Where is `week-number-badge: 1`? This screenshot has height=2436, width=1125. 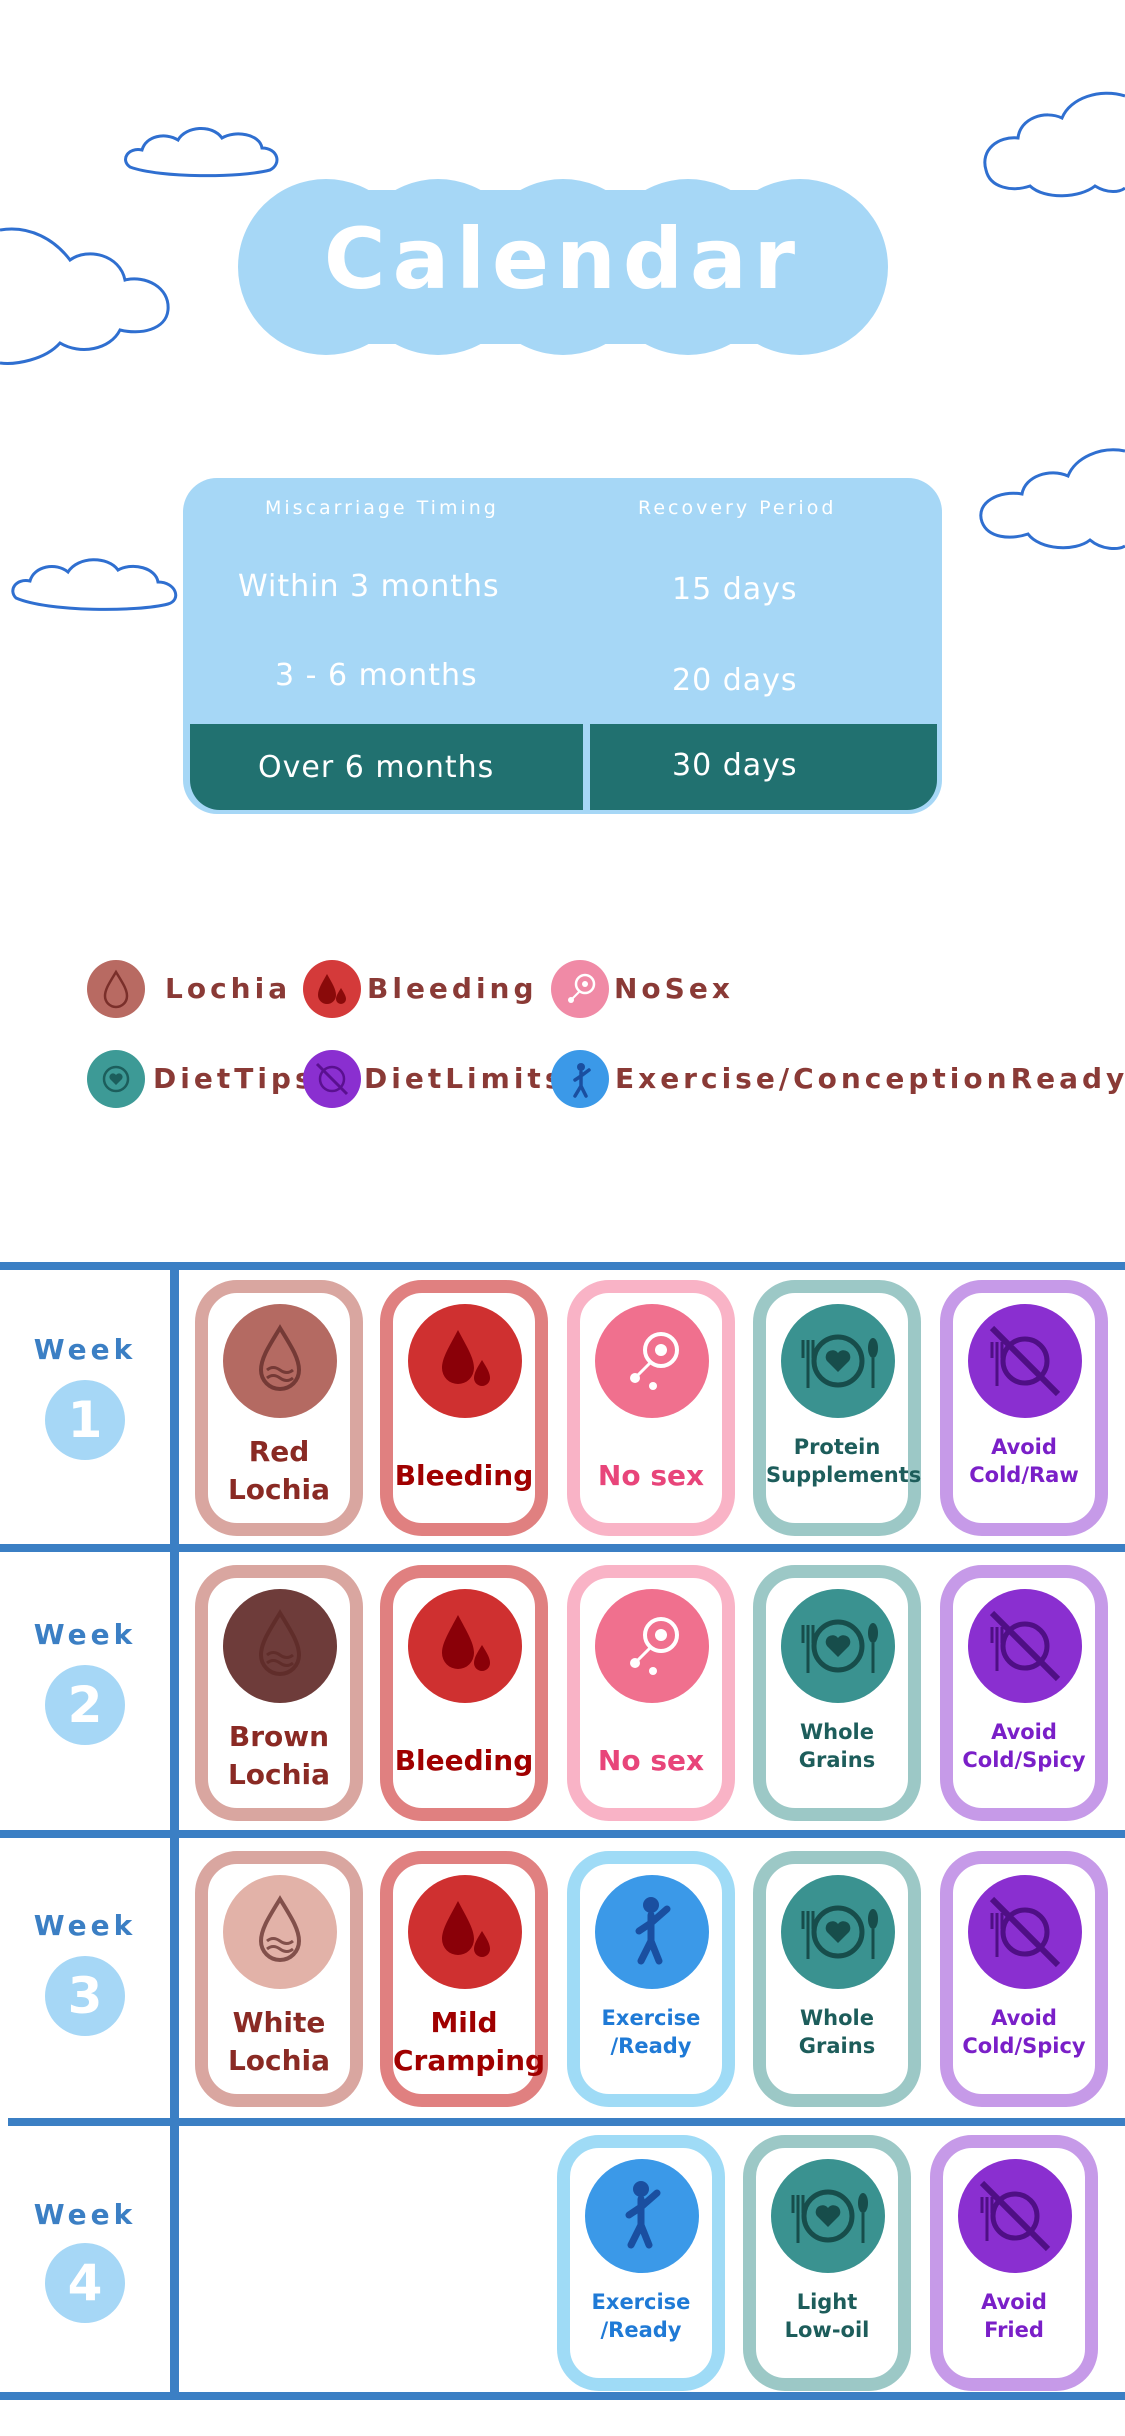 week-number-badge: 1 is located at coordinates (85, 1420).